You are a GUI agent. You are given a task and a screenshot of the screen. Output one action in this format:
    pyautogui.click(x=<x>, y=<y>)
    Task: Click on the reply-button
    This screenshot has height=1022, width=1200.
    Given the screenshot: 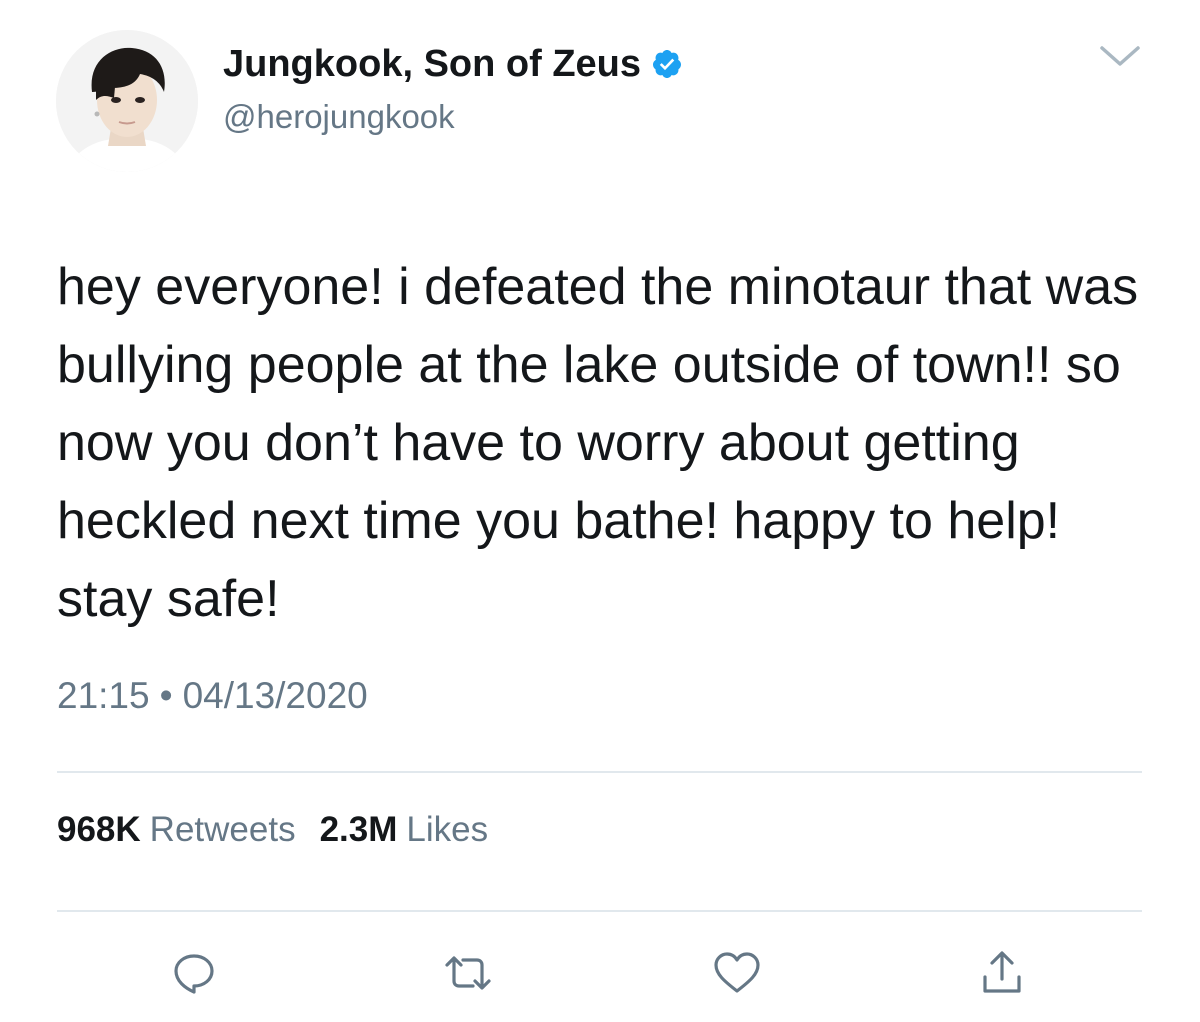 What is the action you would take?
    pyautogui.click(x=194, y=973)
    